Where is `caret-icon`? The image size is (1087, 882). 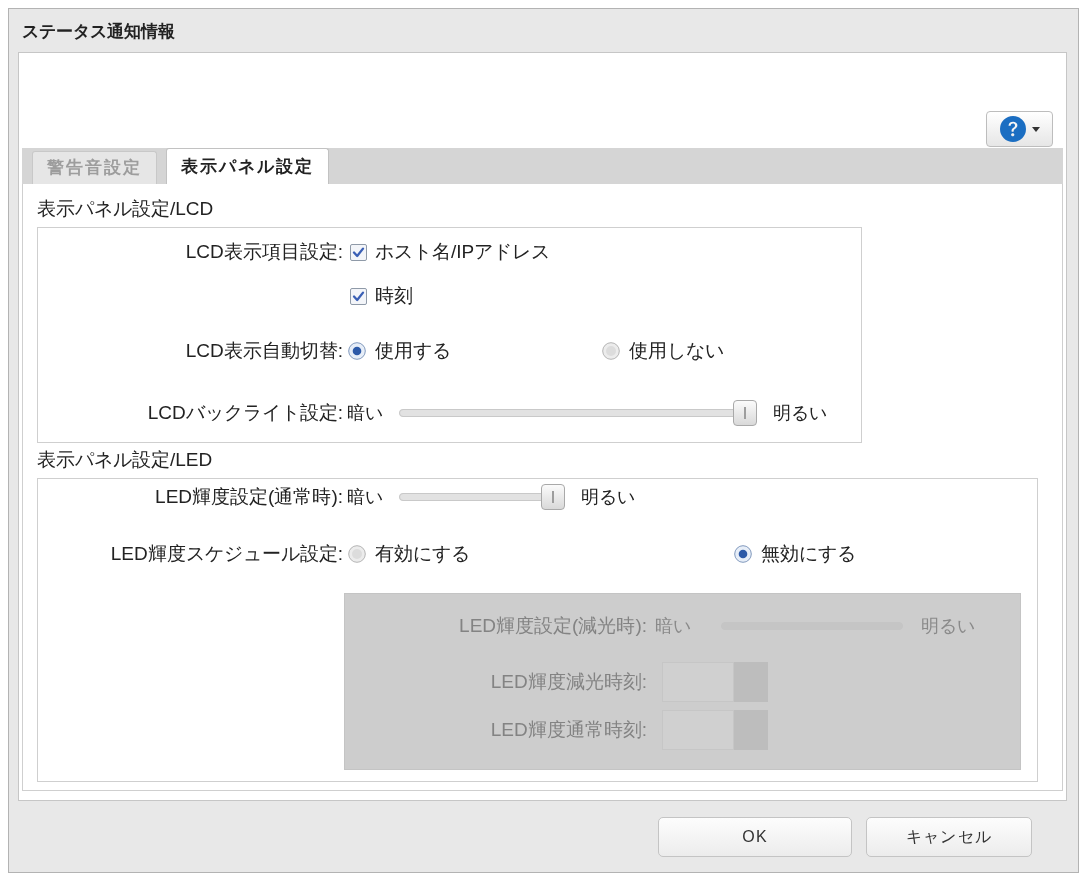 caret-icon is located at coordinates (1035, 129).